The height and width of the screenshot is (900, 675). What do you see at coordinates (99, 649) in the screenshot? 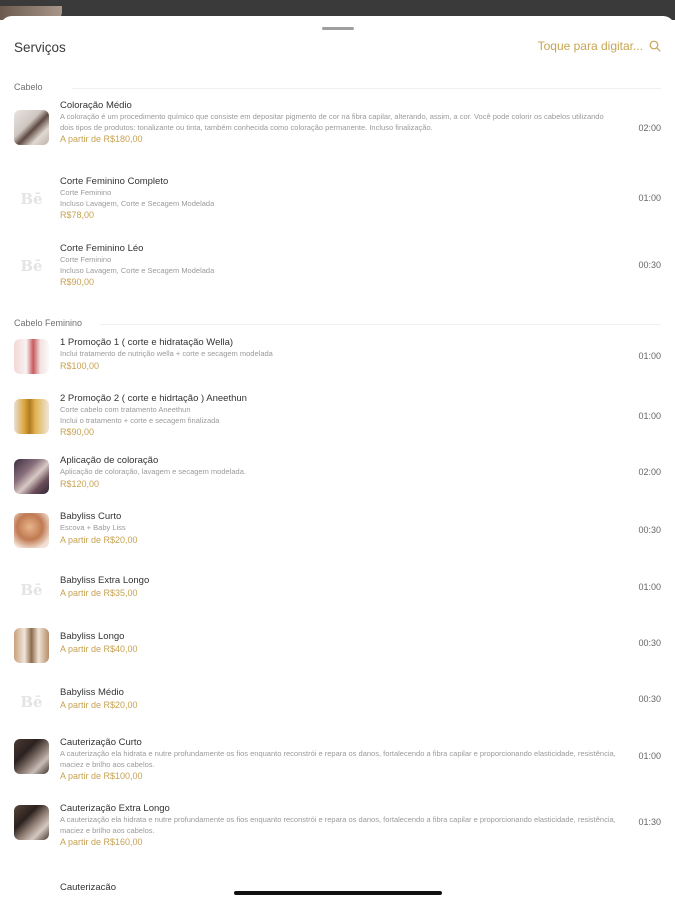
I see `service-price: A partir de R$40,00` at bounding box center [99, 649].